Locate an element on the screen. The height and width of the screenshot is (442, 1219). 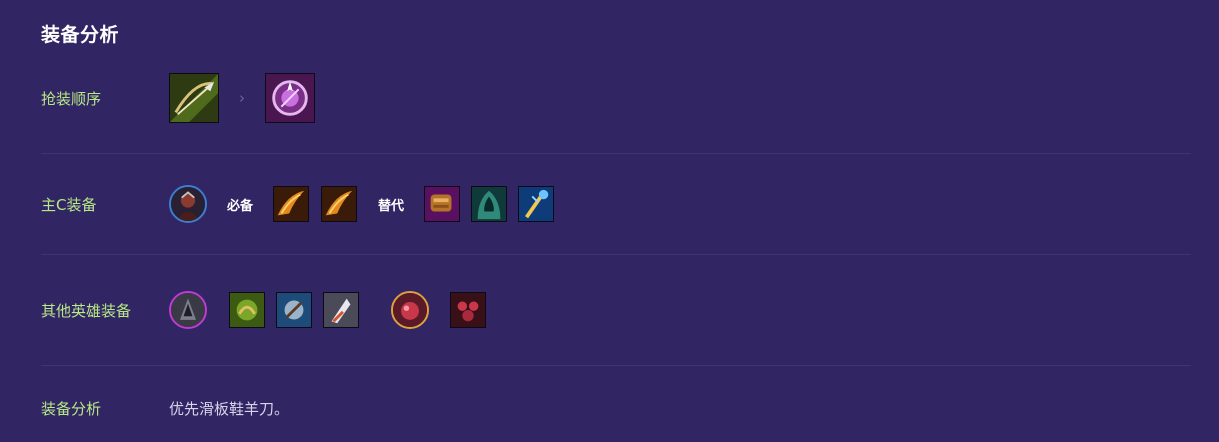
main-c-champion-avatar is located at coordinates (188, 204).